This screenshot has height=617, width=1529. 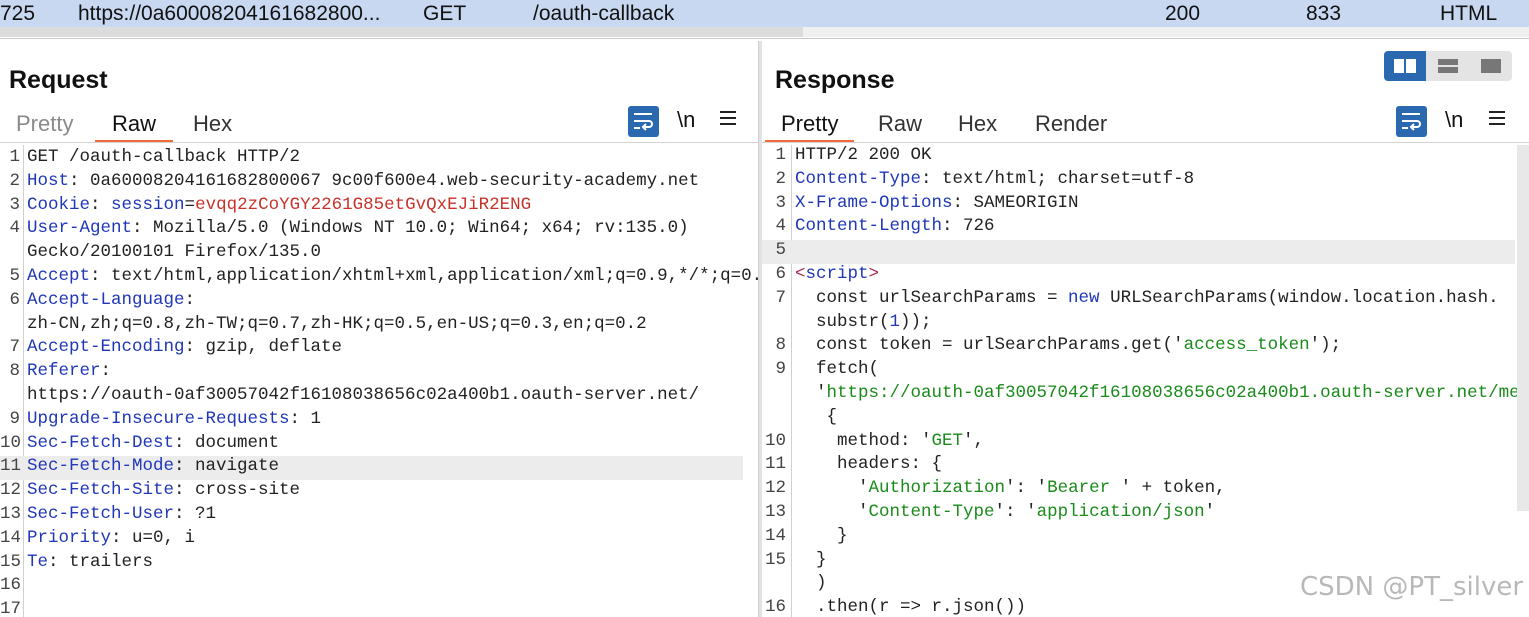 I want to click on code-line: 10 method: 'GET',, so click(x=1138, y=443).